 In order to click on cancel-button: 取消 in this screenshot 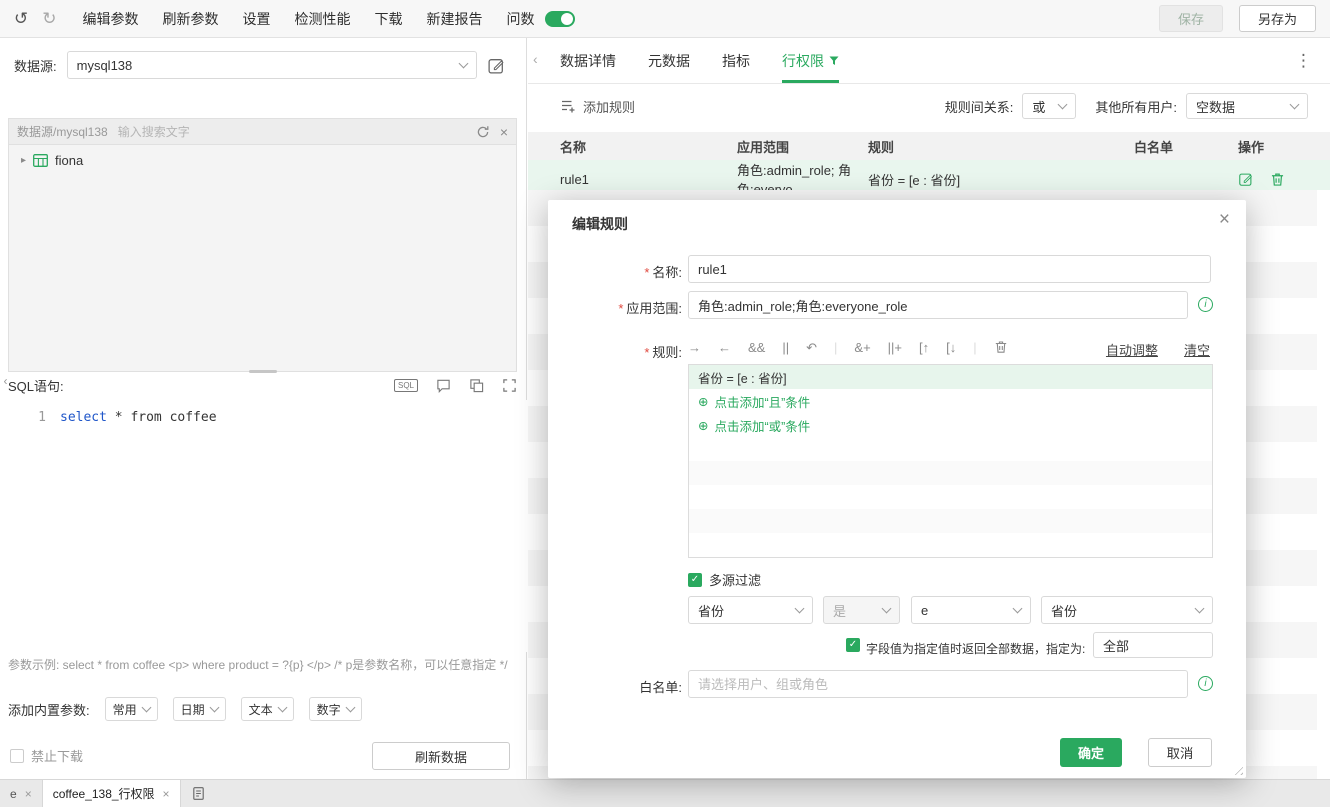, I will do `click(1180, 752)`.